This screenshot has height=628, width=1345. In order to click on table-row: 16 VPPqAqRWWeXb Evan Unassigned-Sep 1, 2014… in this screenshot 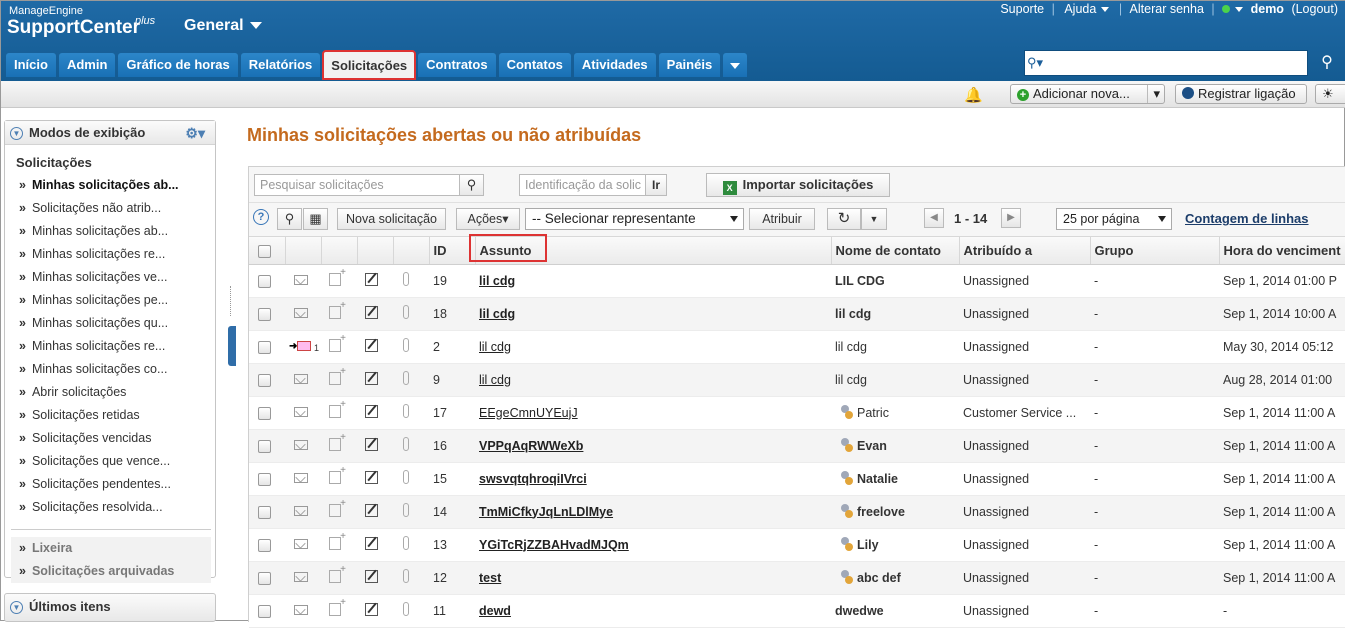, I will do `click(797, 446)`.